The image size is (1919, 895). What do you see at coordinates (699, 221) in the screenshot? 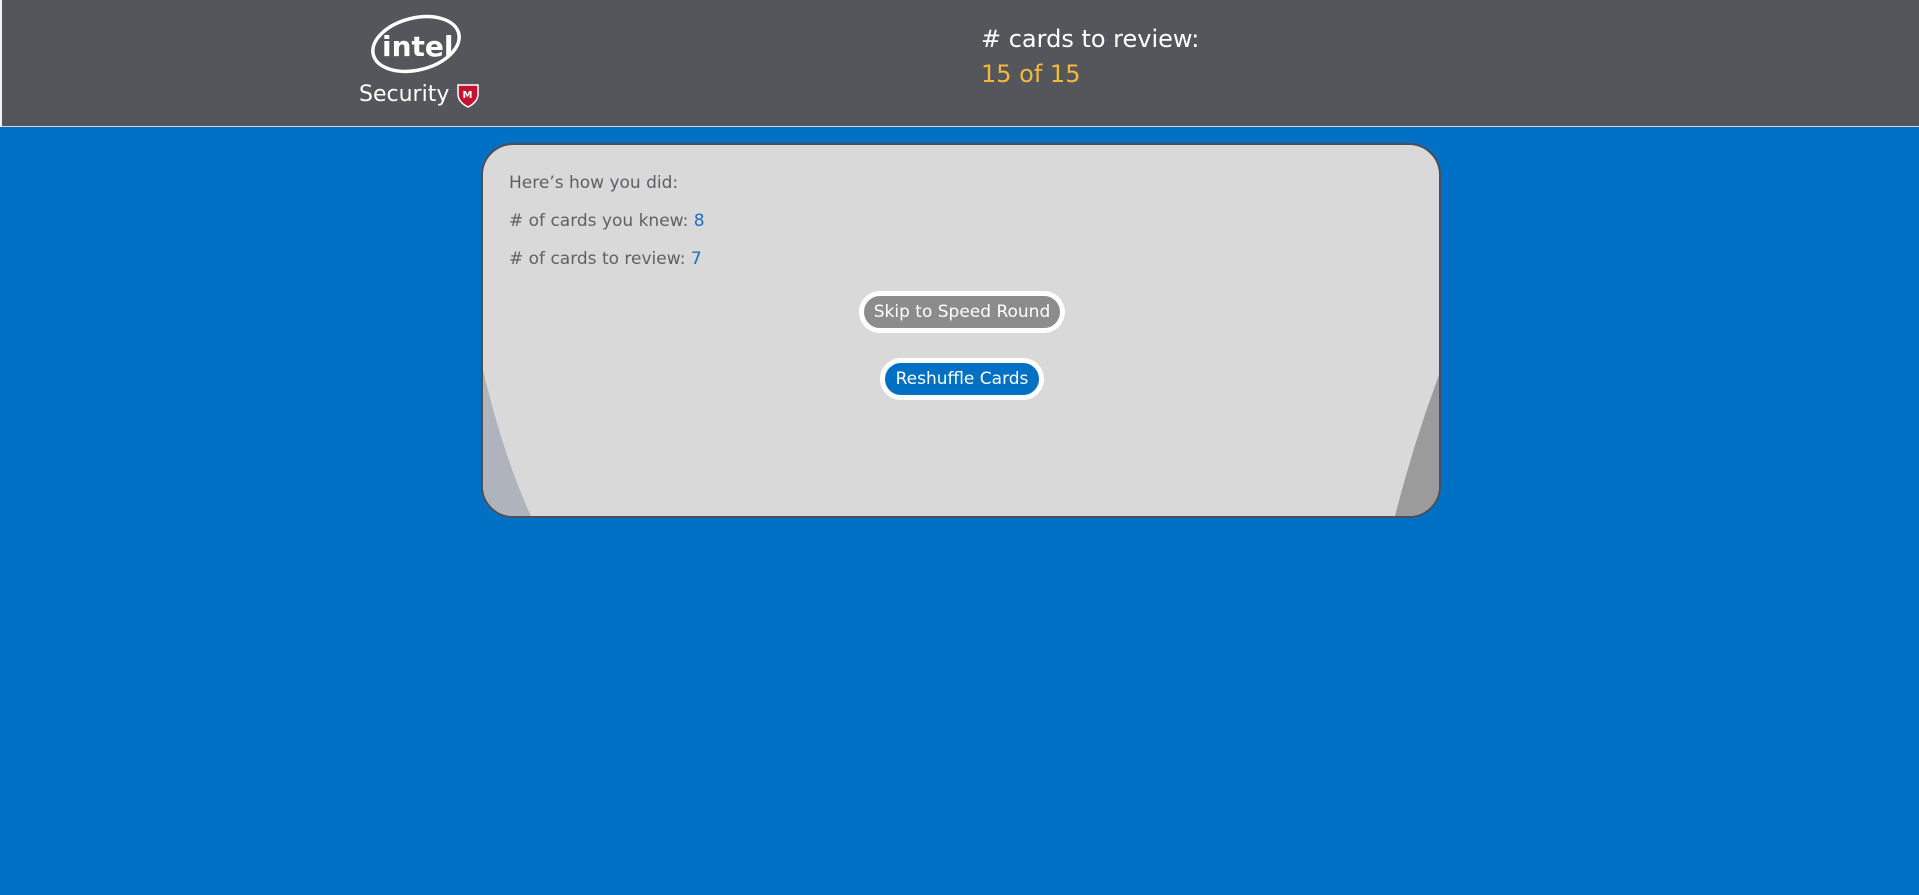
I see `cards-knew-value: 8` at bounding box center [699, 221].